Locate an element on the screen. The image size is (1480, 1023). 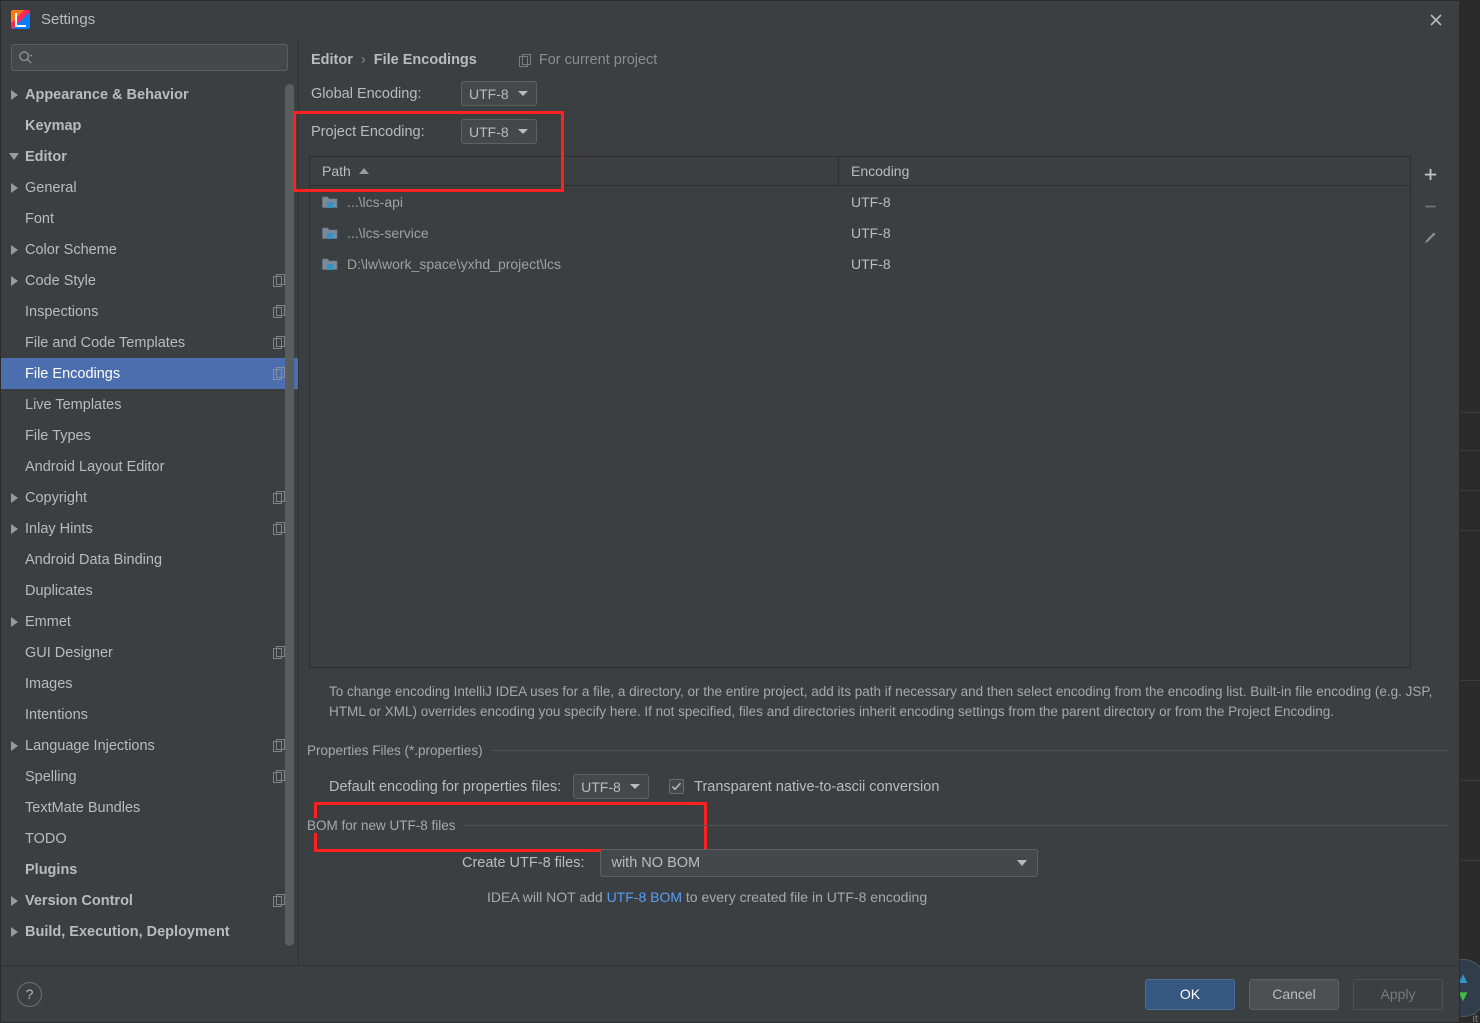
project-encoding-dropdown: UTF-8 is located at coordinates (499, 131).